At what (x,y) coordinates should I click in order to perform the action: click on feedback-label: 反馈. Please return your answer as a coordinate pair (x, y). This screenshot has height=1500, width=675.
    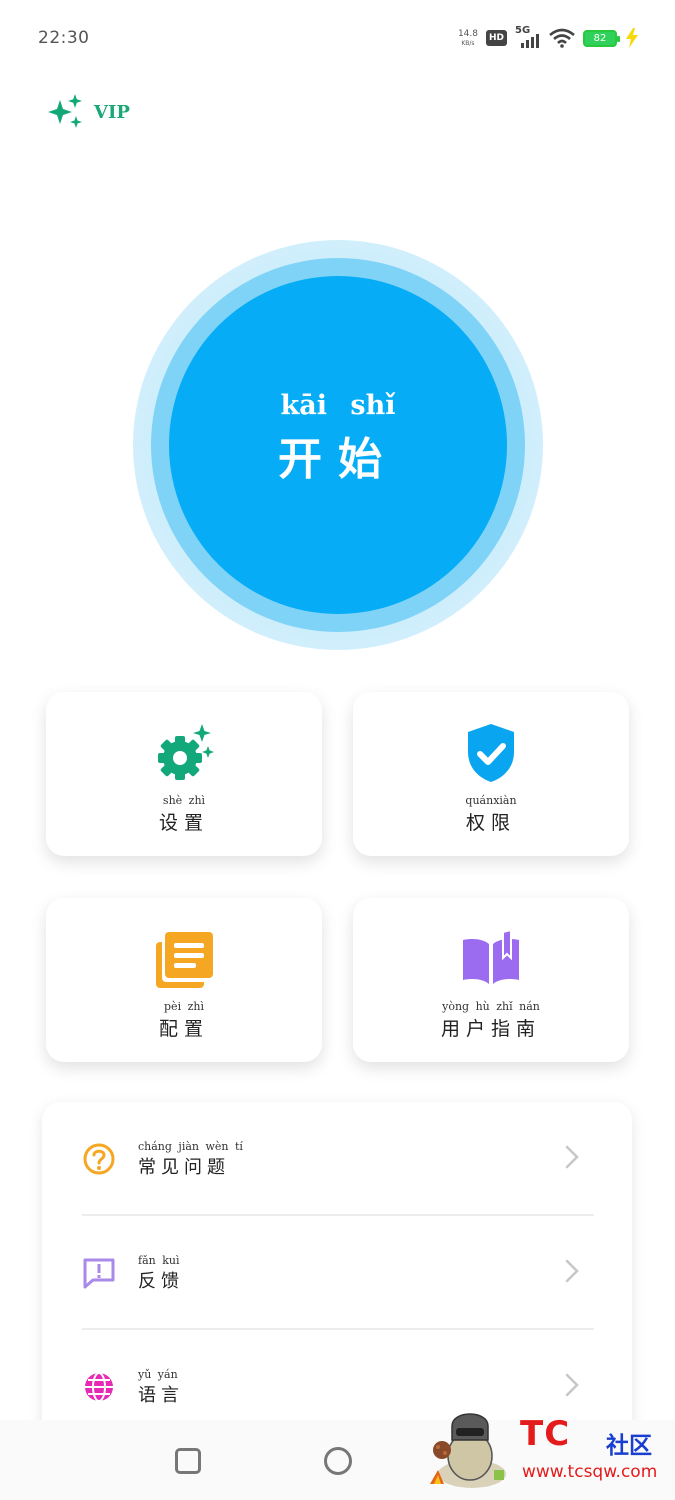
    Looking at the image, I should click on (161, 1281).